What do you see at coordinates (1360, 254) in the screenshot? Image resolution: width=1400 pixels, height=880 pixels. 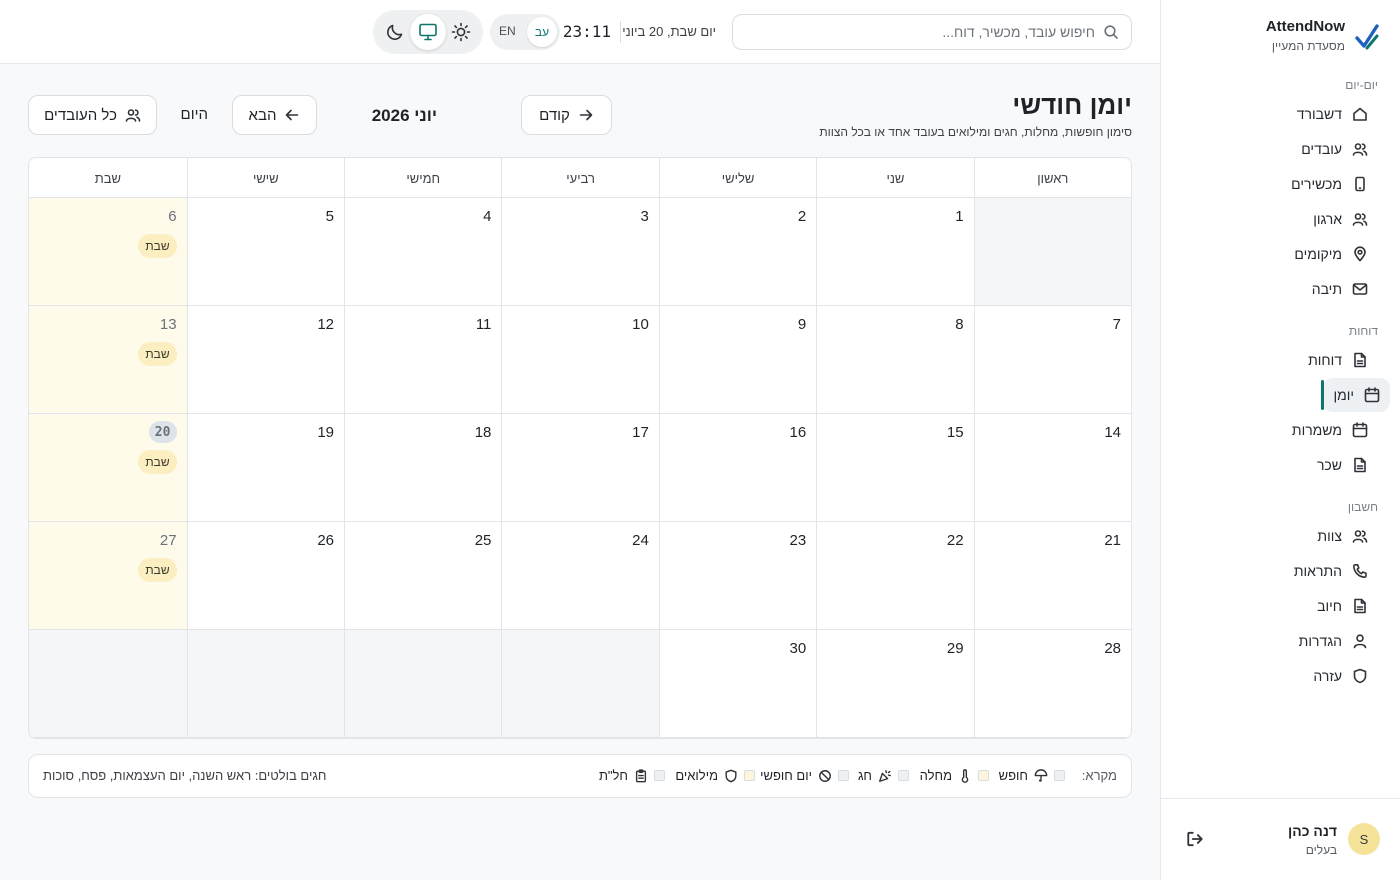 I see `map-pin-icon` at bounding box center [1360, 254].